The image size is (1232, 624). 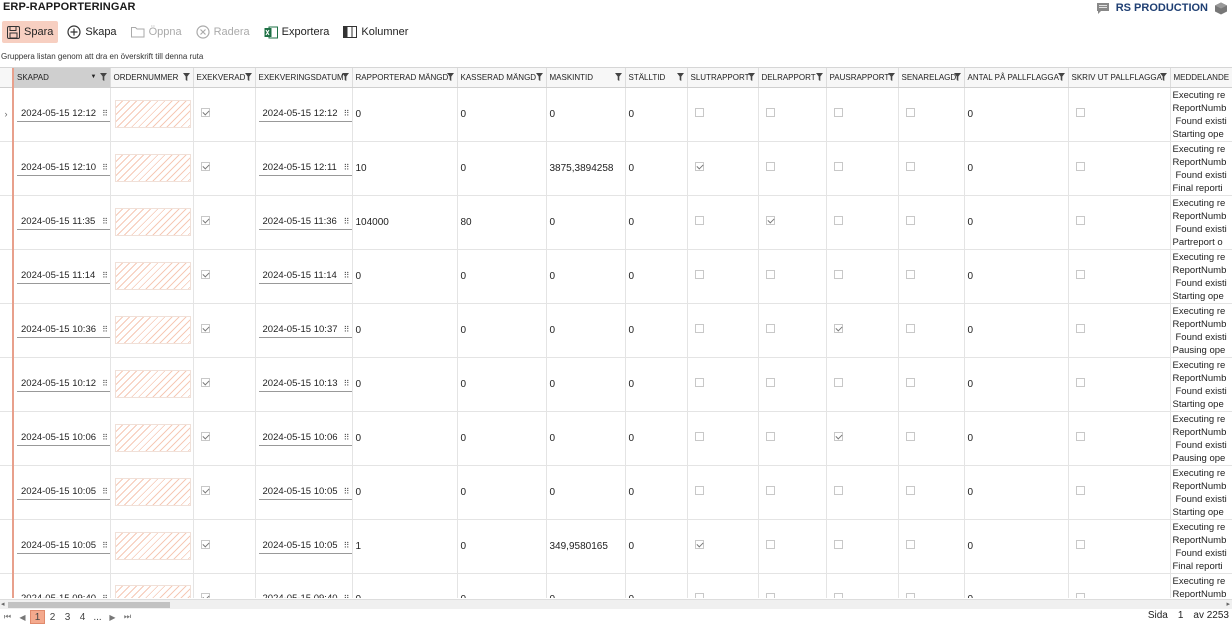 What do you see at coordinates (223, 32) in the screenshot?
I see `delete-button: Radera` at bounding box center [223, 32].